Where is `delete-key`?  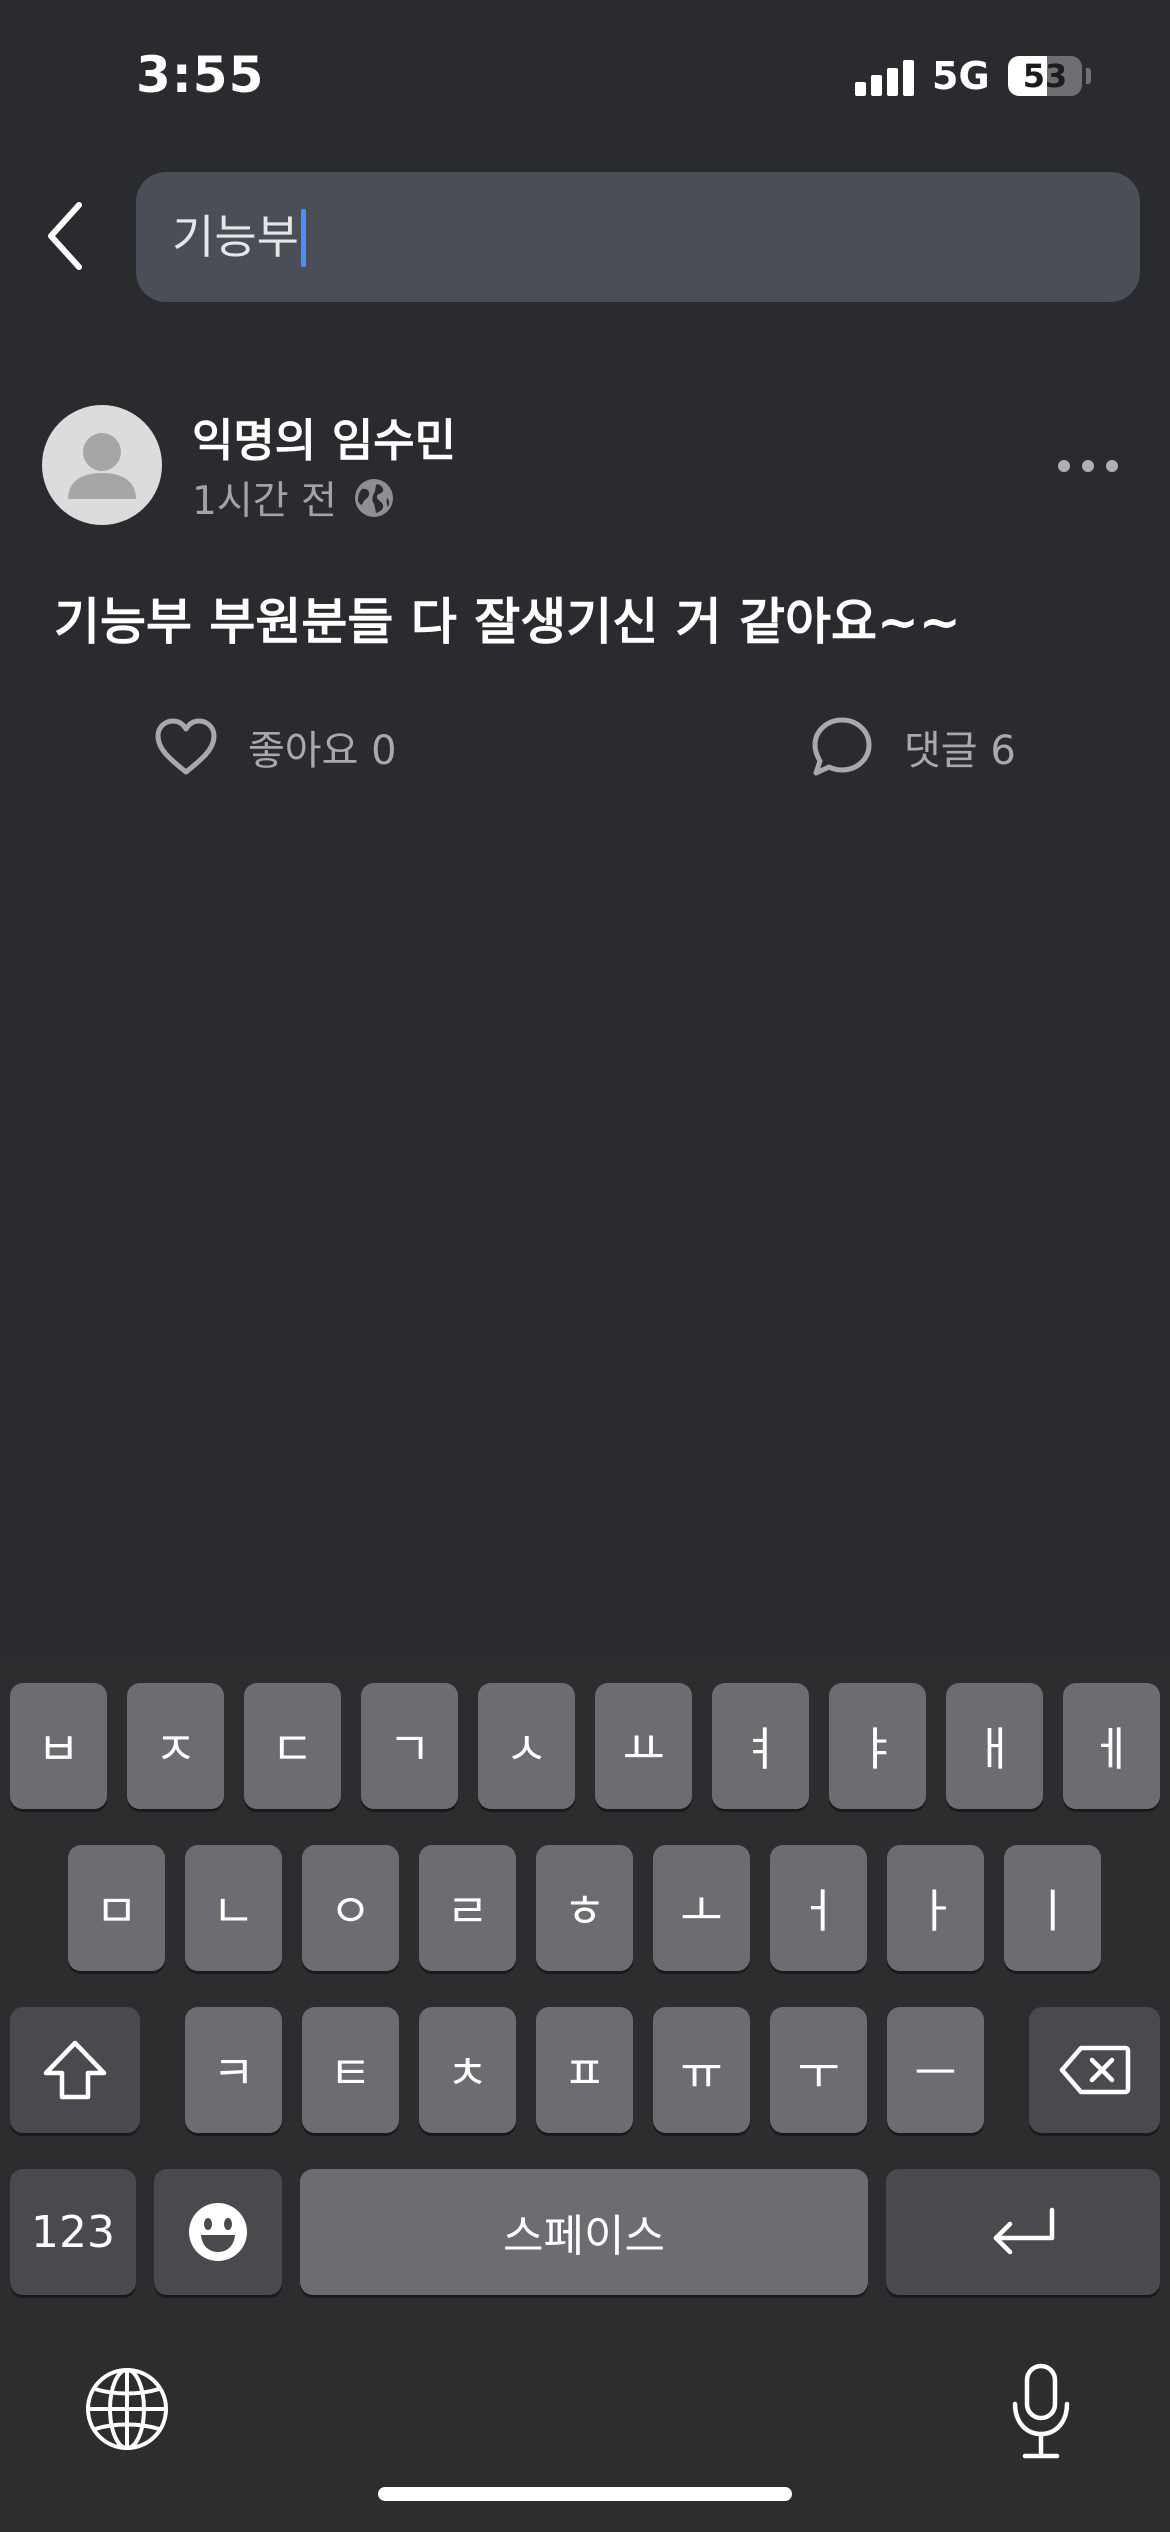 delete-key is located at coordinates (1094, 2070).